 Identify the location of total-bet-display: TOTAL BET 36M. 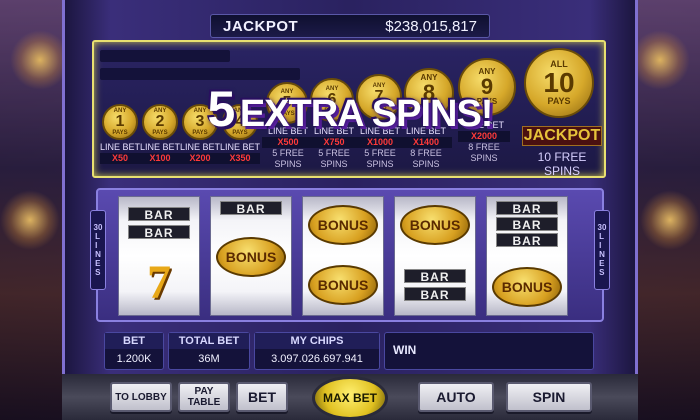
(209, 351).